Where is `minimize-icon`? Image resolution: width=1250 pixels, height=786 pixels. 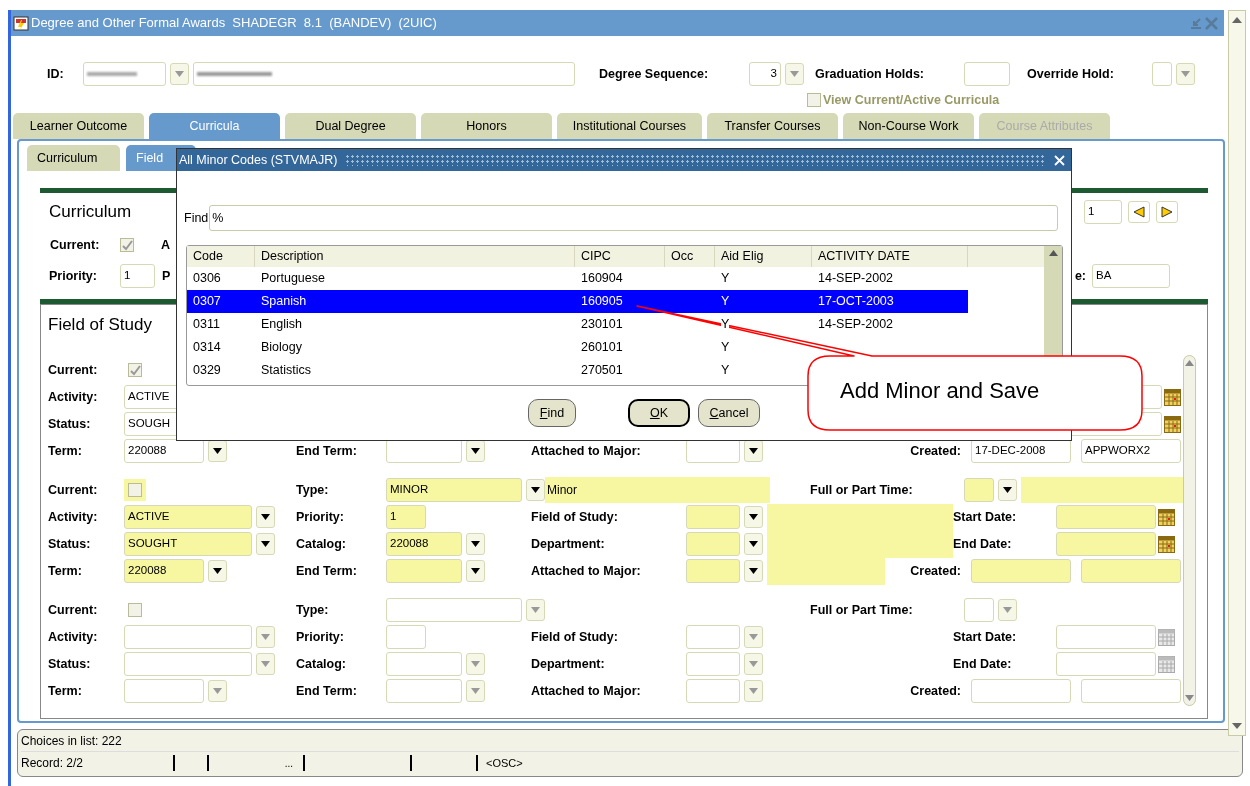 minimize-icon is located at coordinates (1196, 23).